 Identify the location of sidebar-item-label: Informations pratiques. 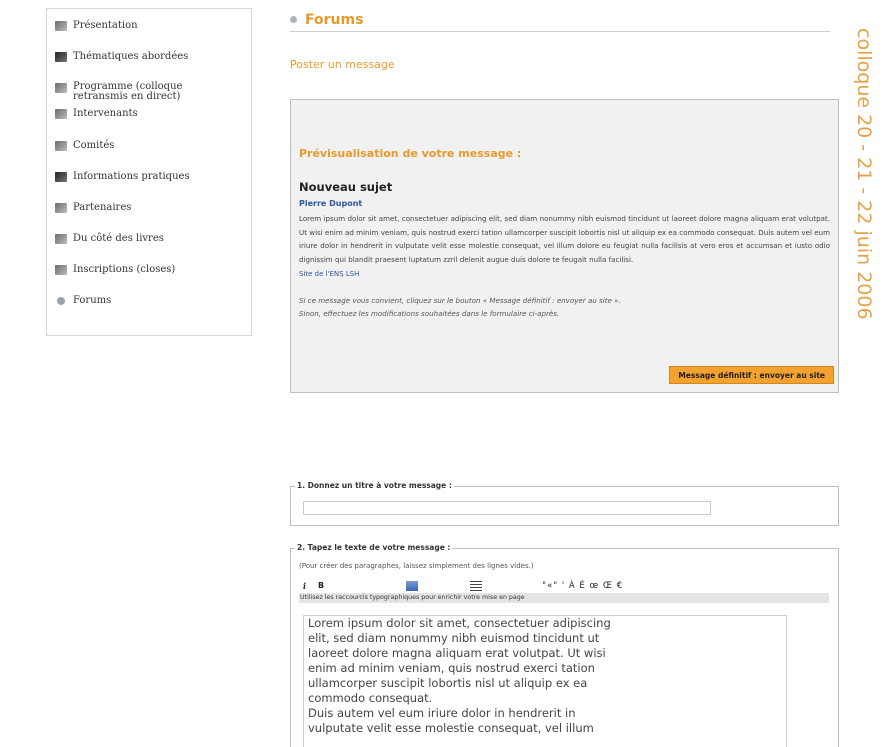
(131, 176).